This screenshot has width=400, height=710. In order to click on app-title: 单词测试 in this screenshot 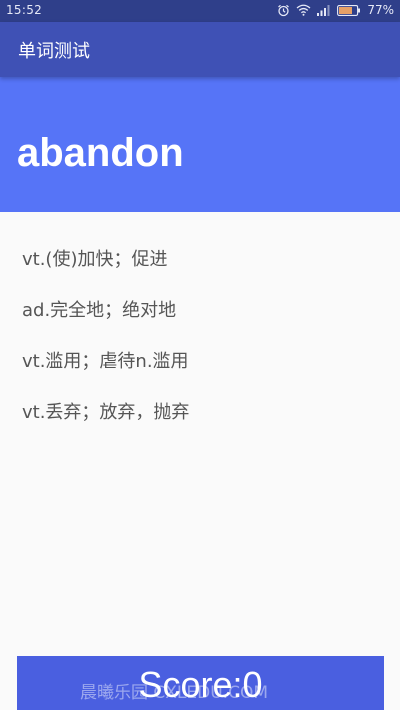, I will do `click(54, 51)`.